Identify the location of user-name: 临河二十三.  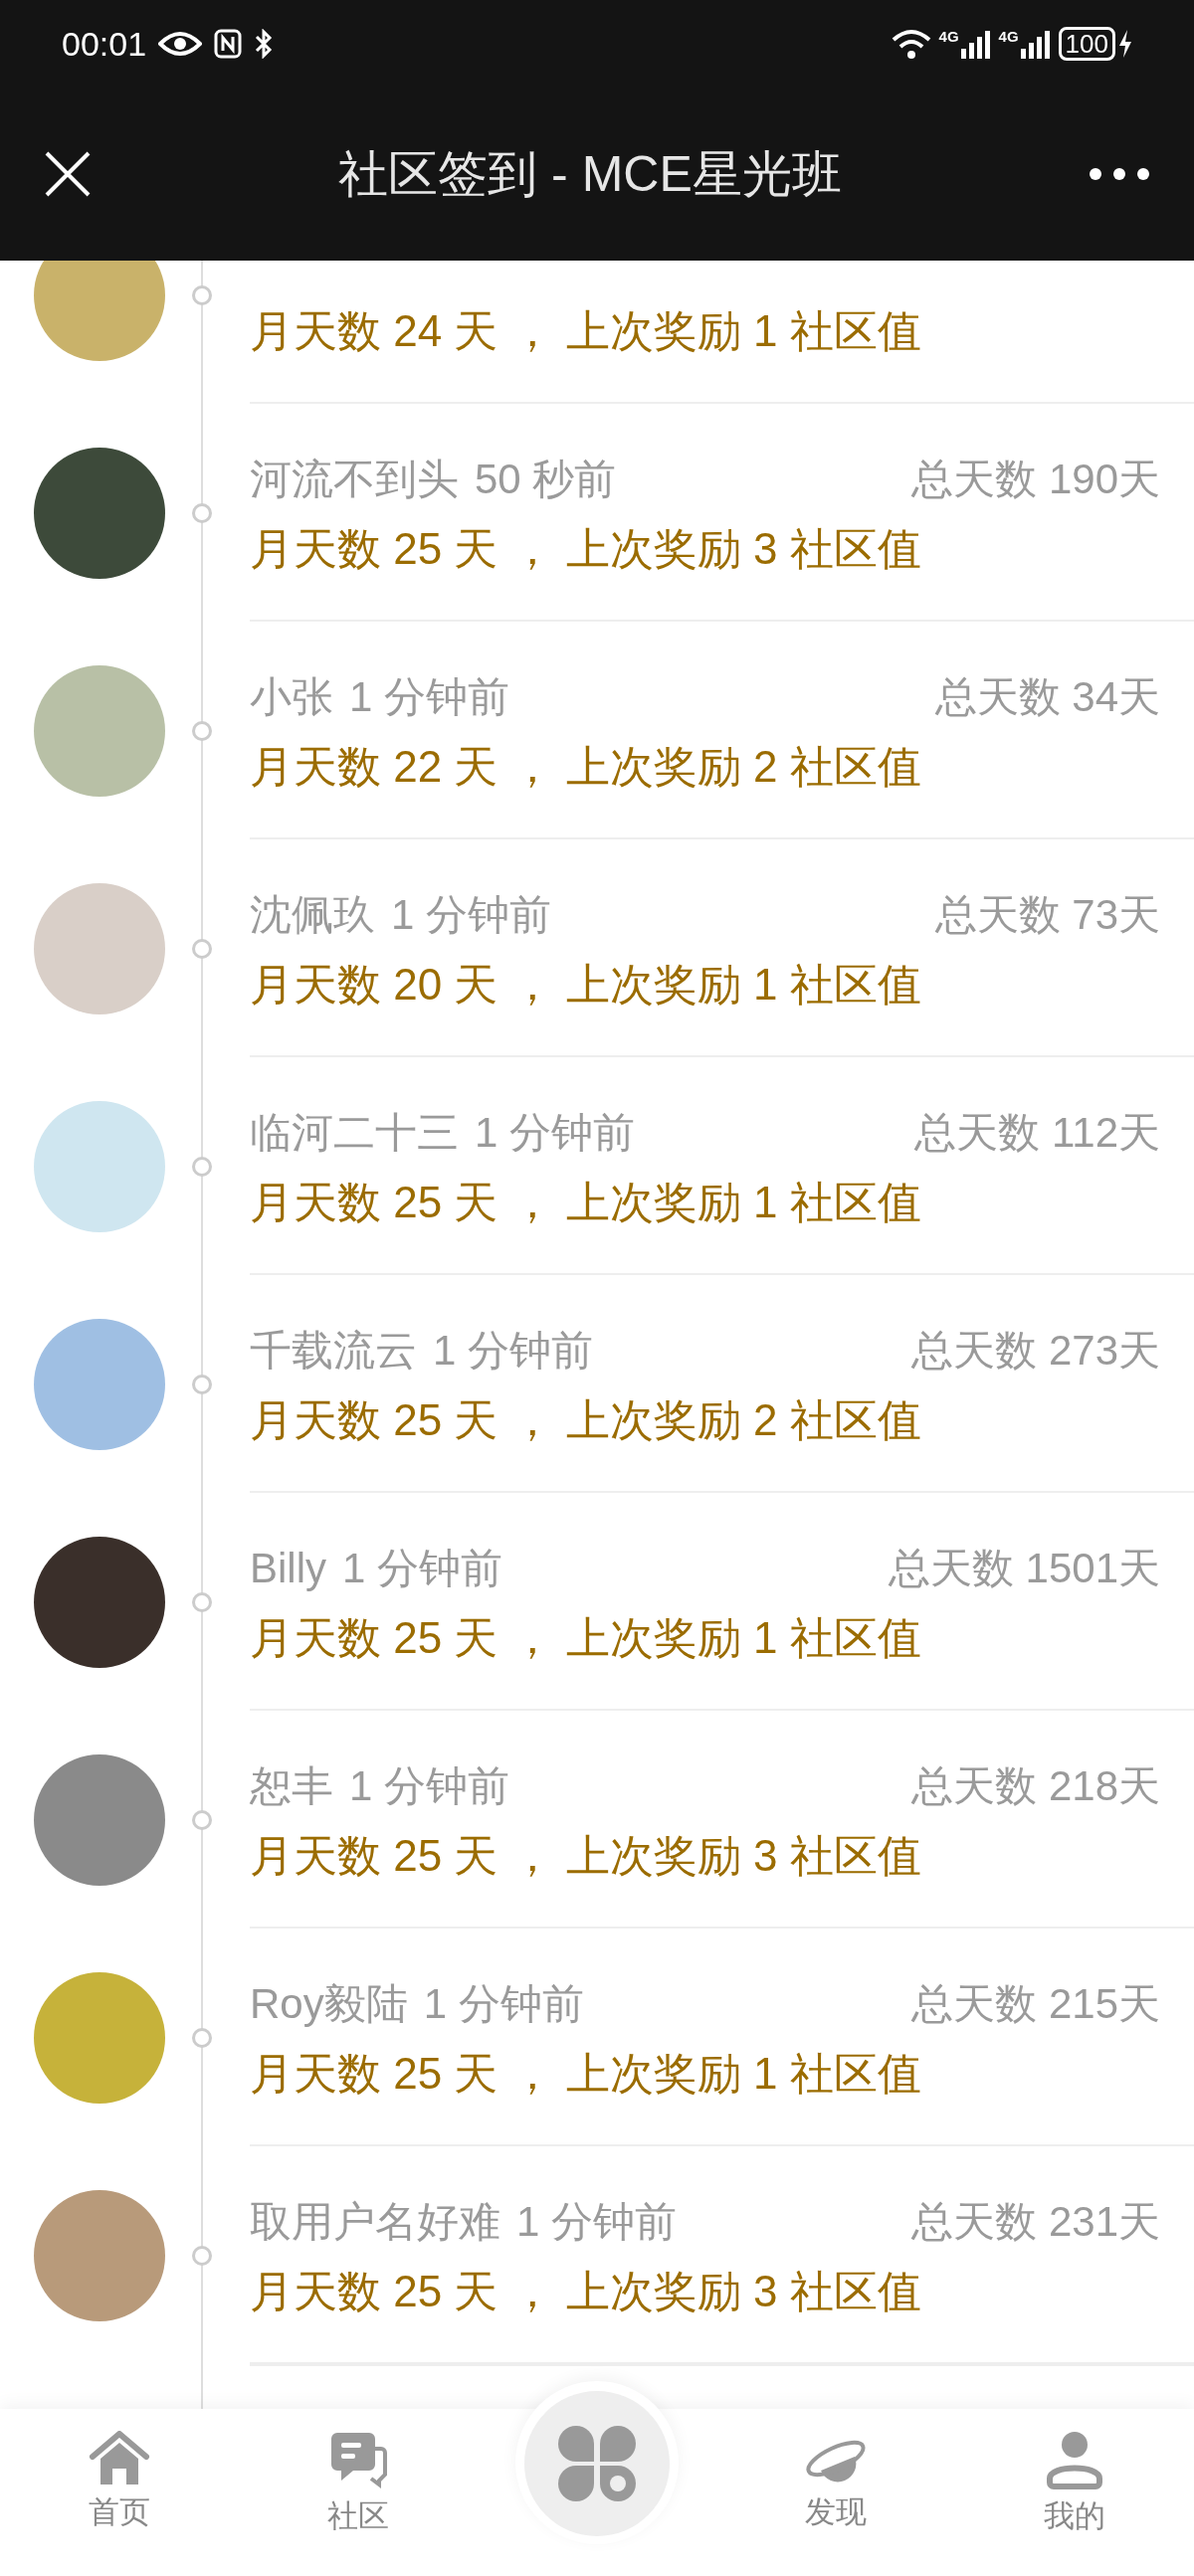
(354, 1132).